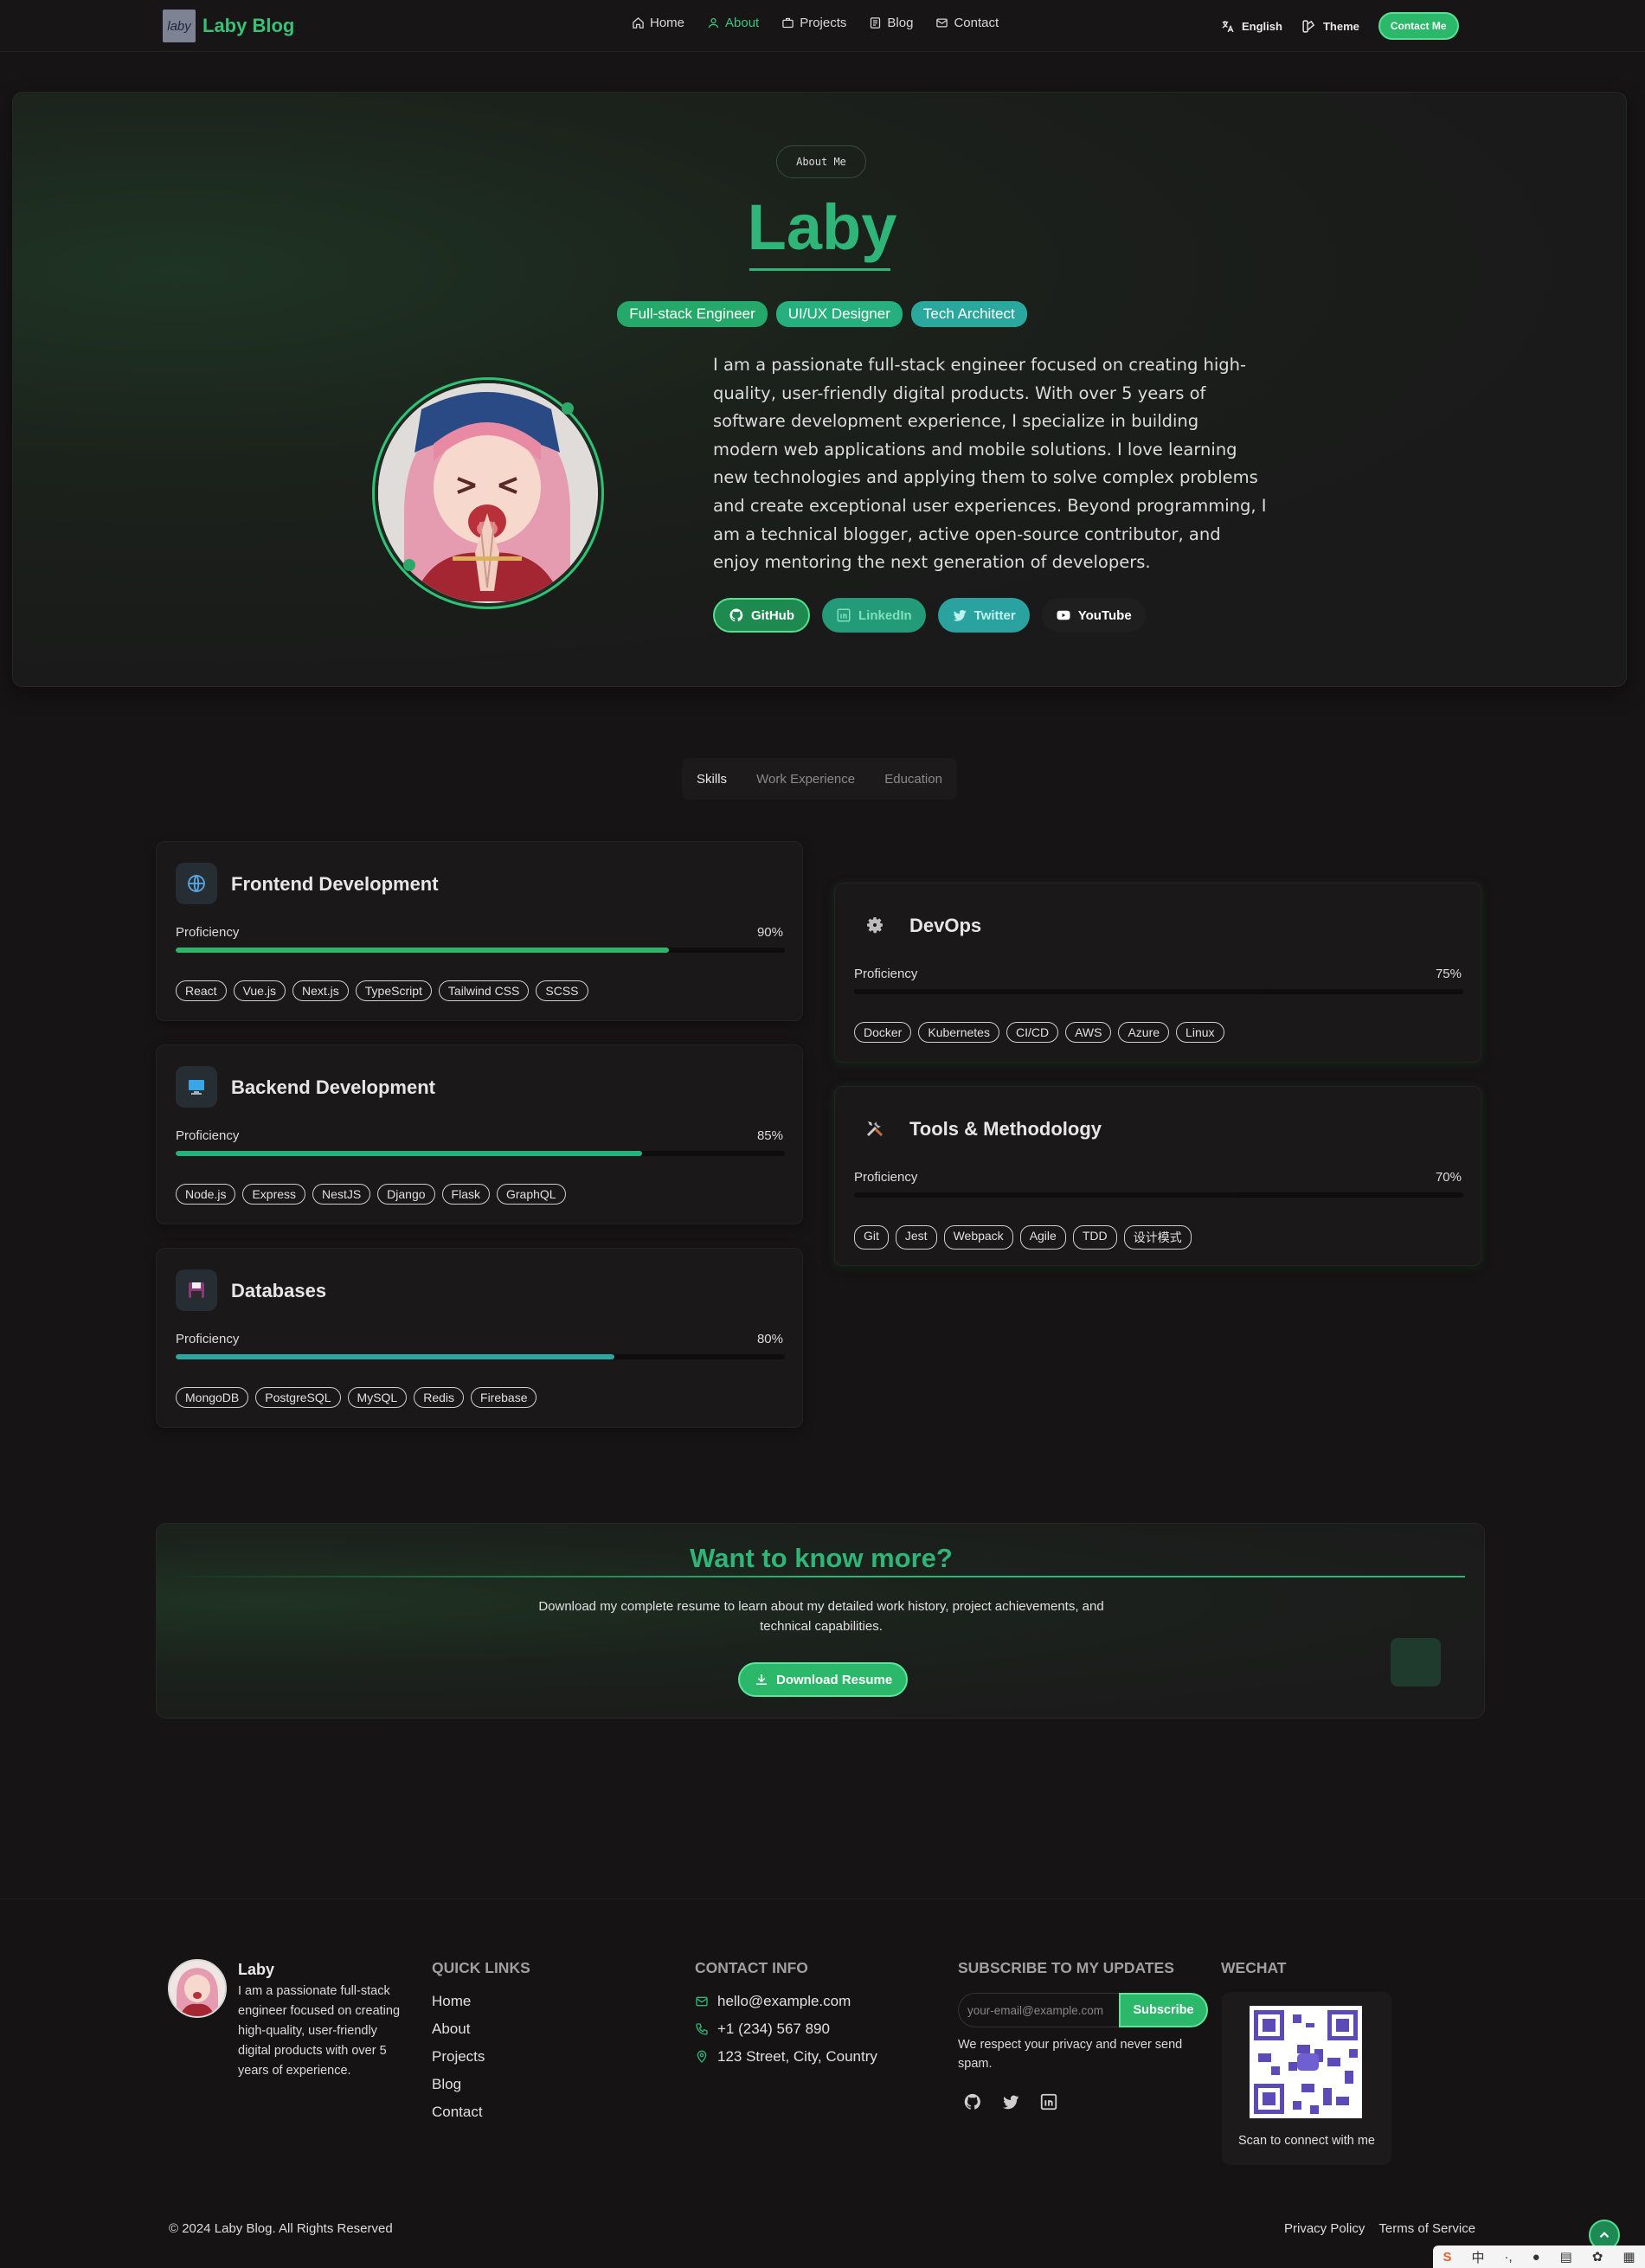  What do you see at coordinates (913, 780) in the screenshot?
I see `tab-education: Education` at bounding box center [913, 780].